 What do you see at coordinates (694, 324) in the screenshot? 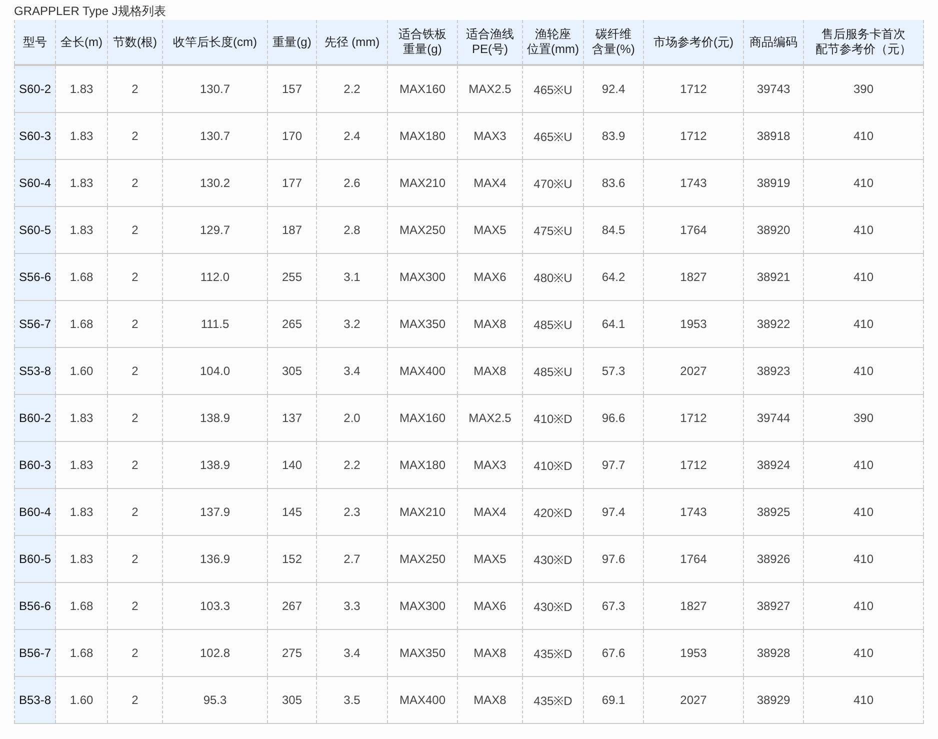
I see `table-cell: 1953` at bounding box center [694, 324].